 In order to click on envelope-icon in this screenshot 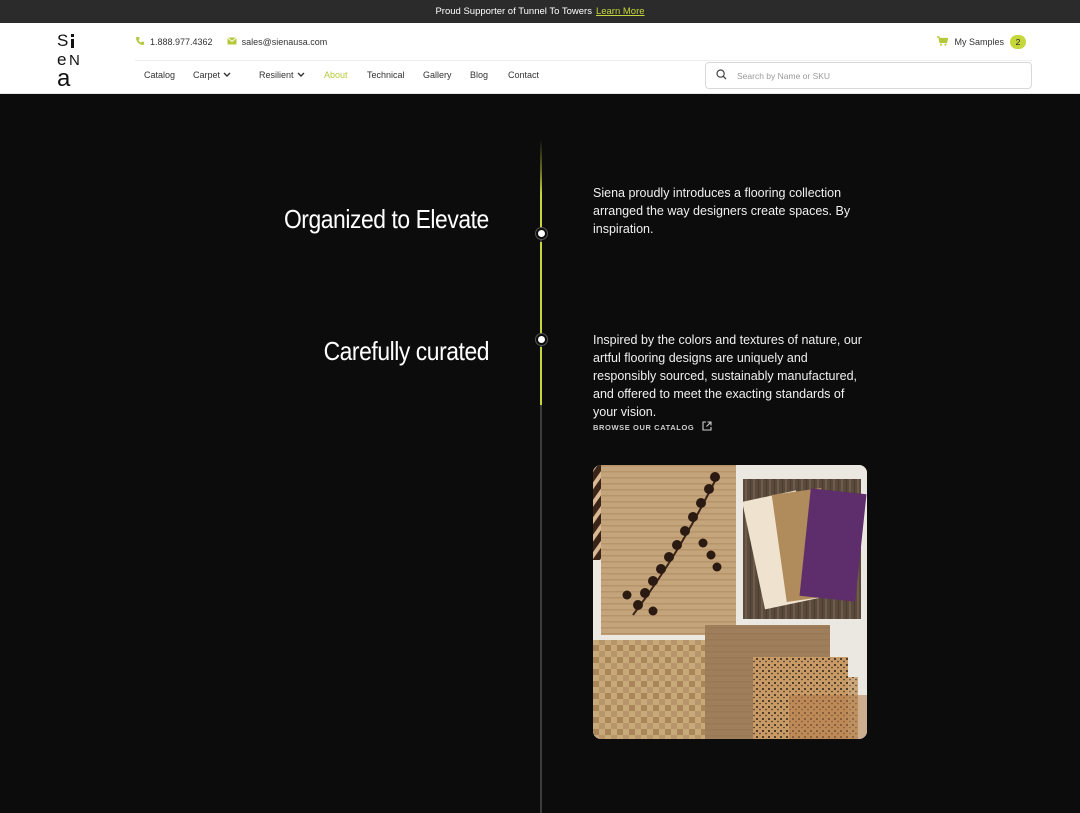, I will do `click(231, 42)`.